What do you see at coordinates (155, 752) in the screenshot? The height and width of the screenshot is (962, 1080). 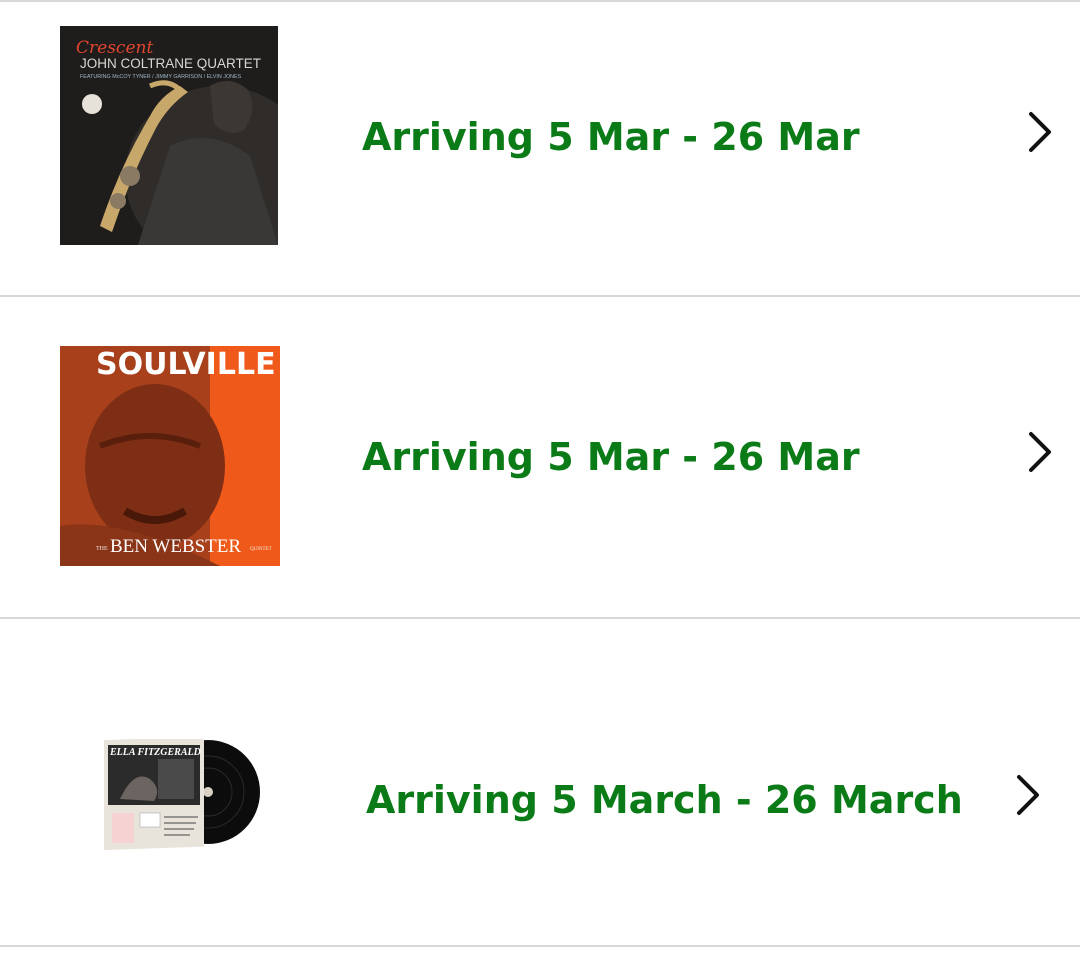 I see `cover-title: ELLA FITZGERALD` at bounding box center [155, 752].